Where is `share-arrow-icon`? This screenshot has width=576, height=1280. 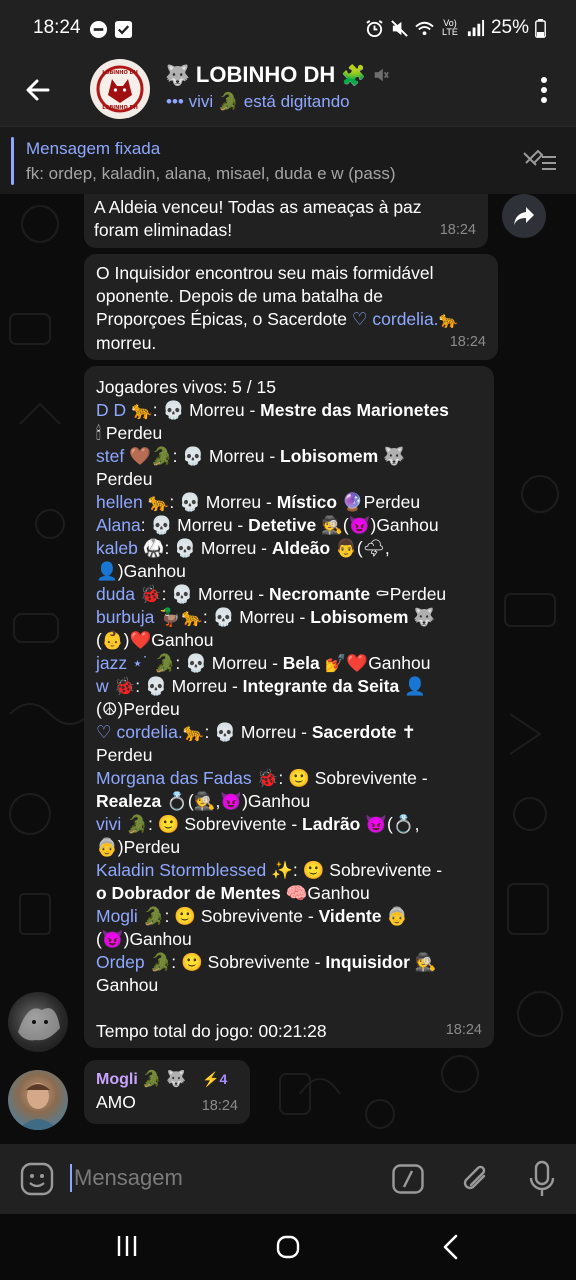 share-arrow-icon is located at coordinates (524, 216).